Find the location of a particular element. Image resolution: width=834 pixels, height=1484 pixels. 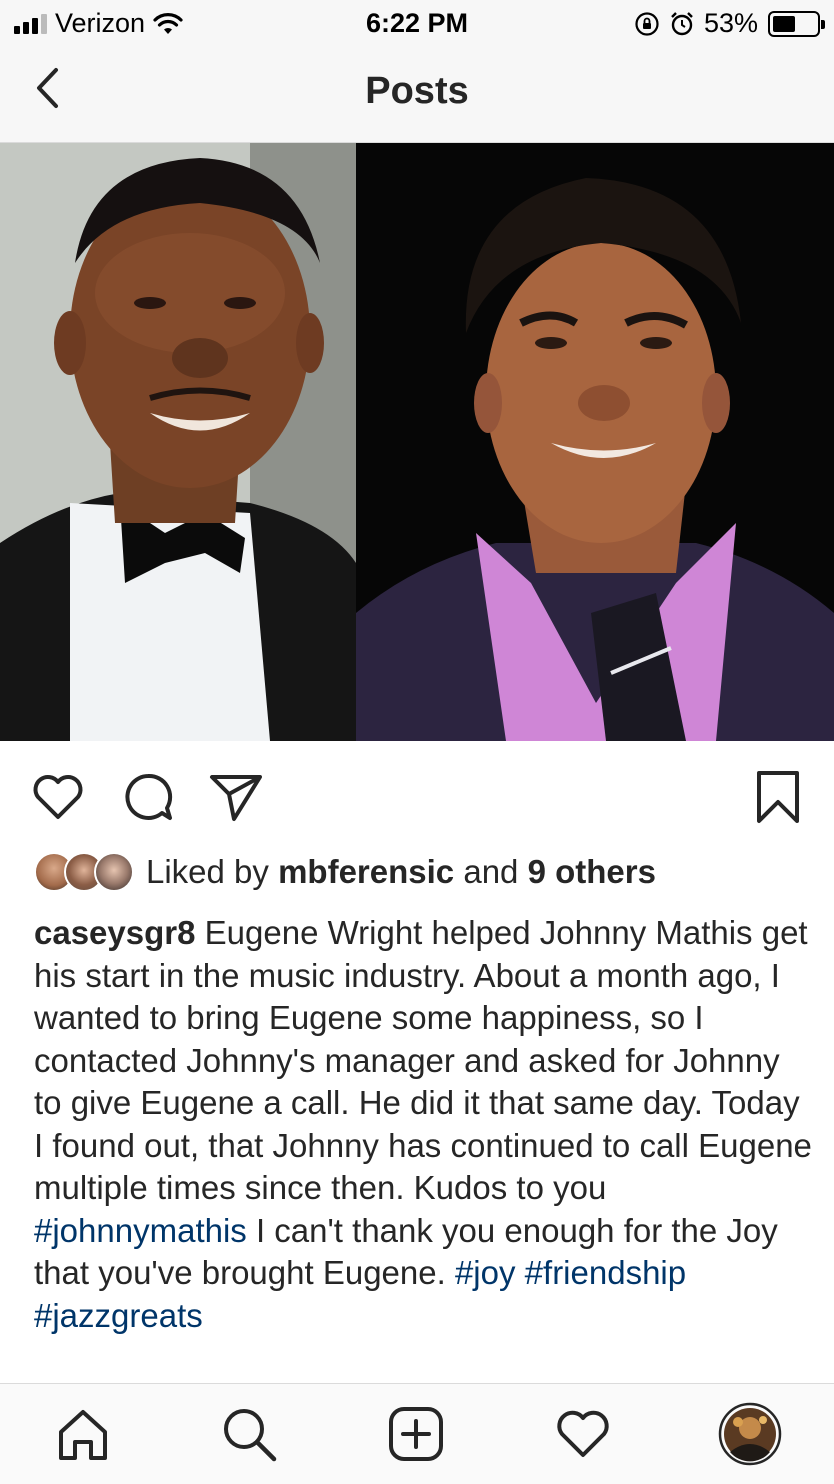

tab-home is located at coordinates (83, 1434).